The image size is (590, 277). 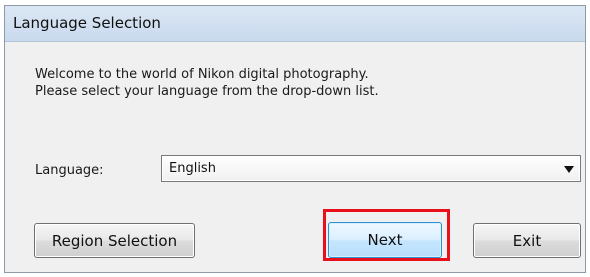 What do you see at coordinates (385, 240) in the screenshot?
I see `next-button: Next` at bounding box center [385, 240].